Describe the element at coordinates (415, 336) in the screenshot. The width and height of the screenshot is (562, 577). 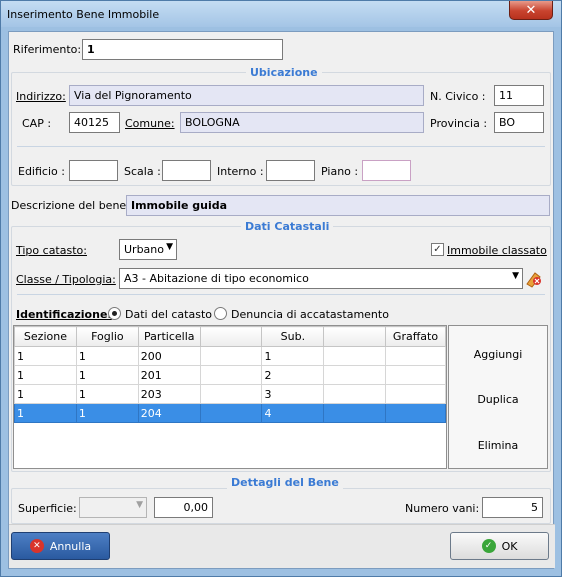
I see `col-graffato: Graffato` at that location.